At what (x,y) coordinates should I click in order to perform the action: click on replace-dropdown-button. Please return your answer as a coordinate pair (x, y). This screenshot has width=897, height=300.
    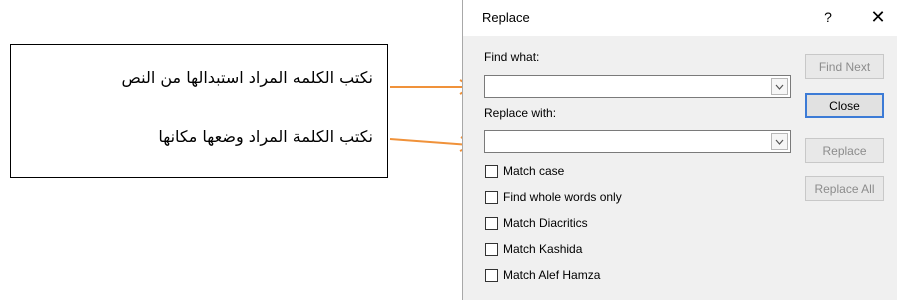
    Looking at the image, I should click on (779, 141).